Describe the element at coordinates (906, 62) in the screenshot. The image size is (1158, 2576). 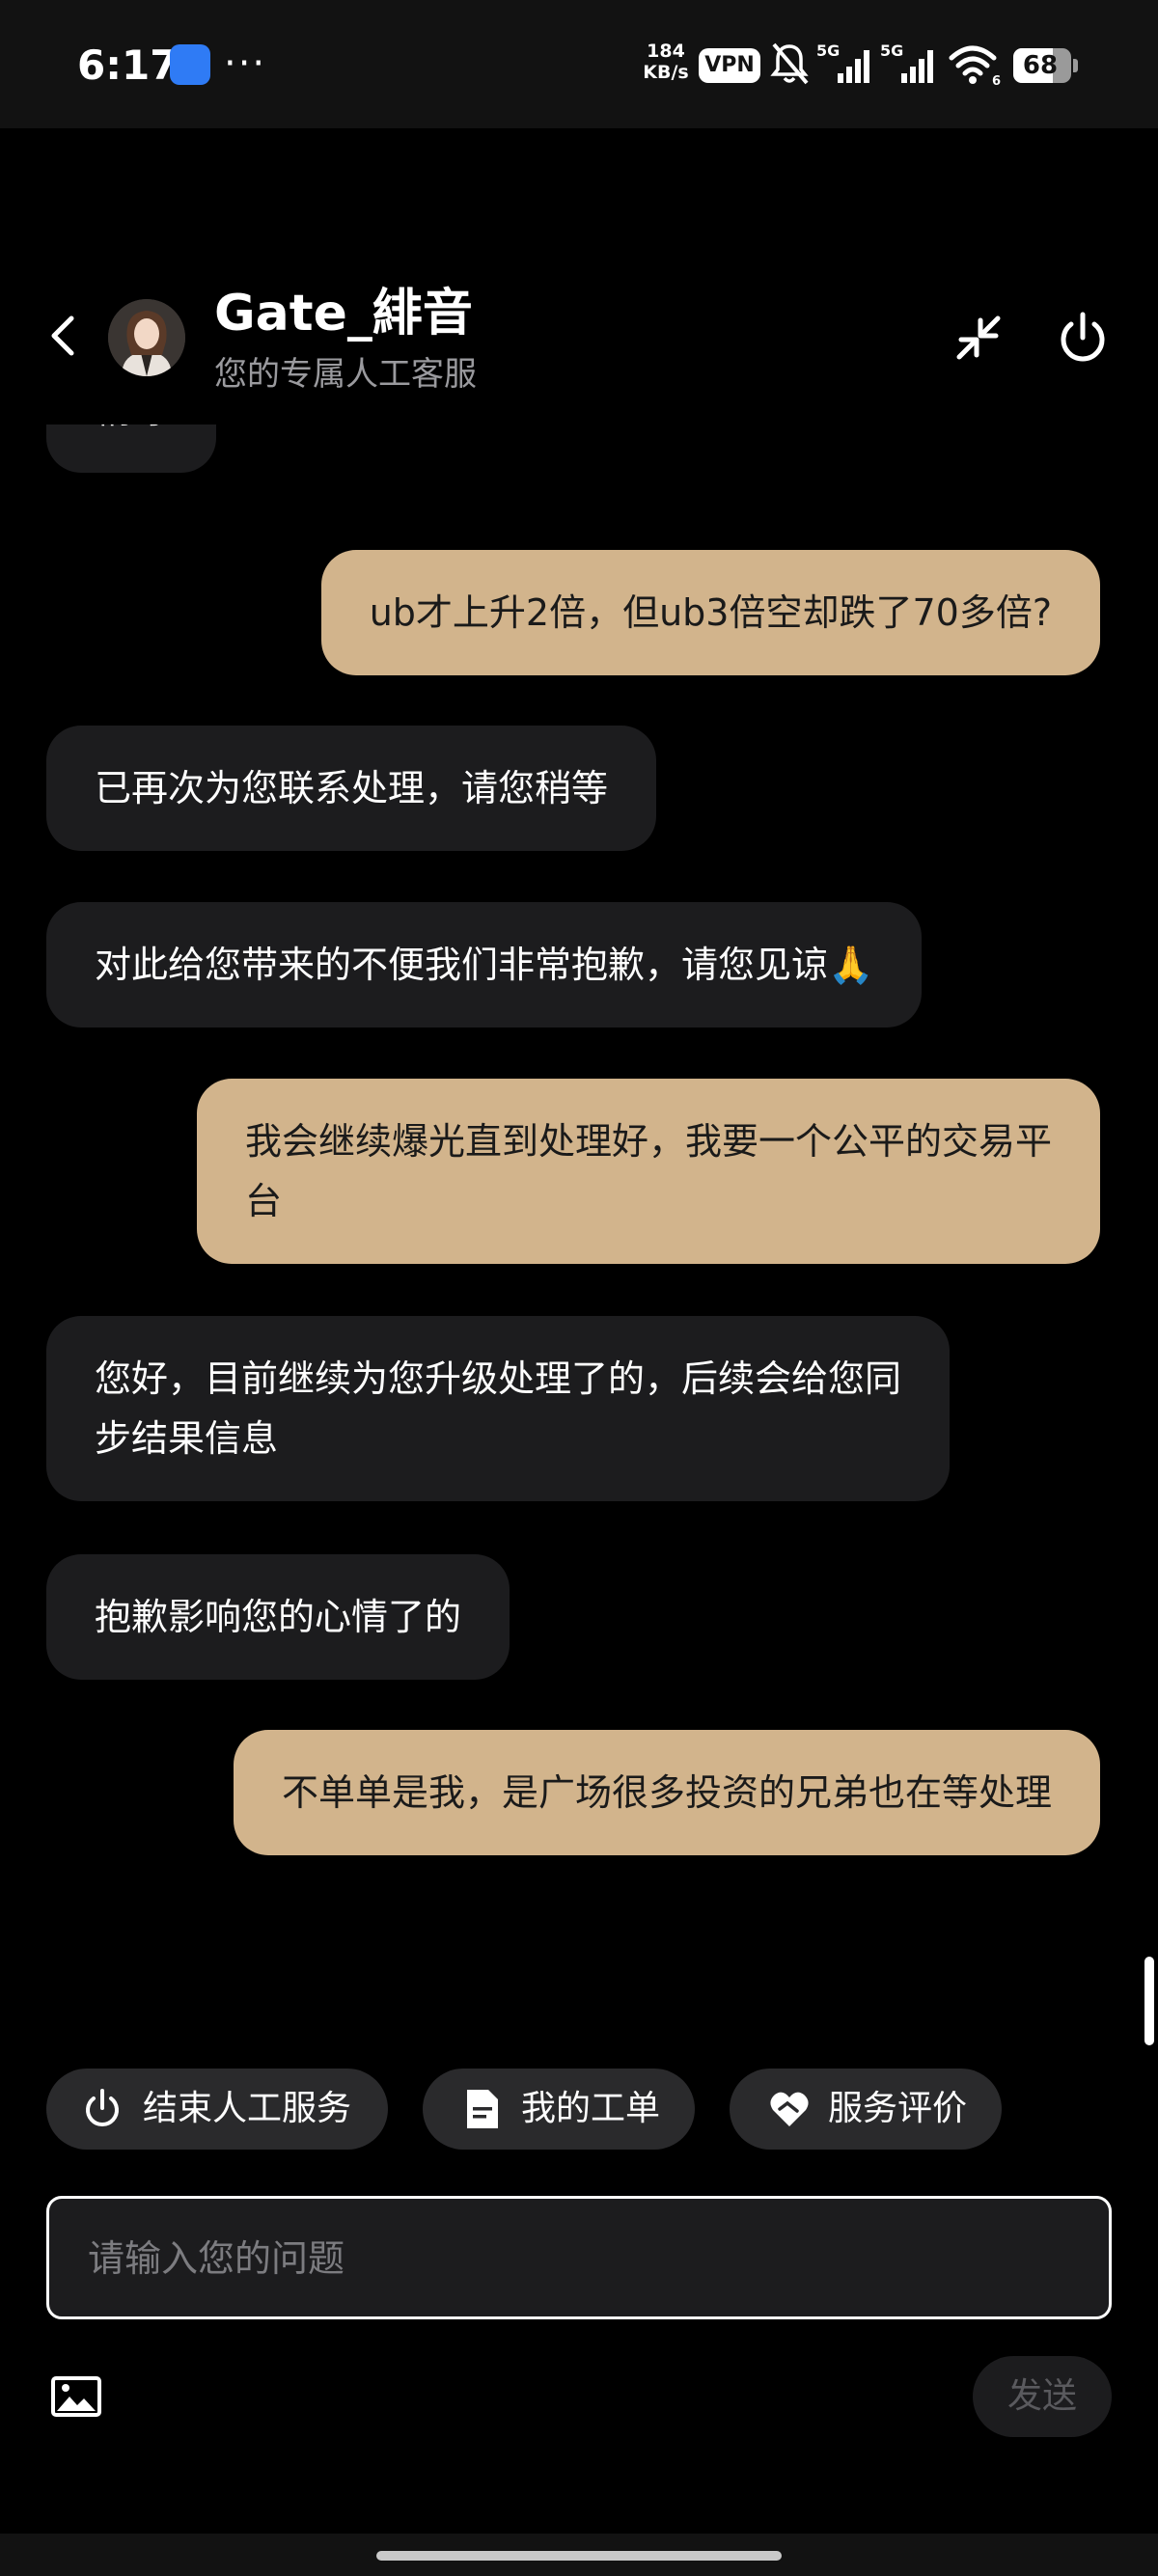
I see `signal-5g-2-icon: 5G` at that location.